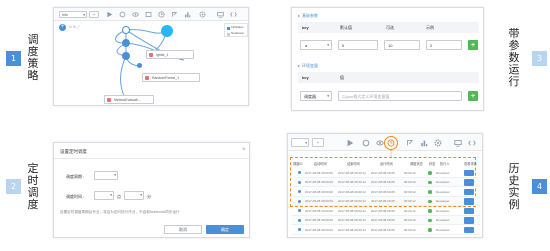  Describe the element at coordinates (104, 195) in the screenshot. I see `schedule-hour-select: ▾` at that location.